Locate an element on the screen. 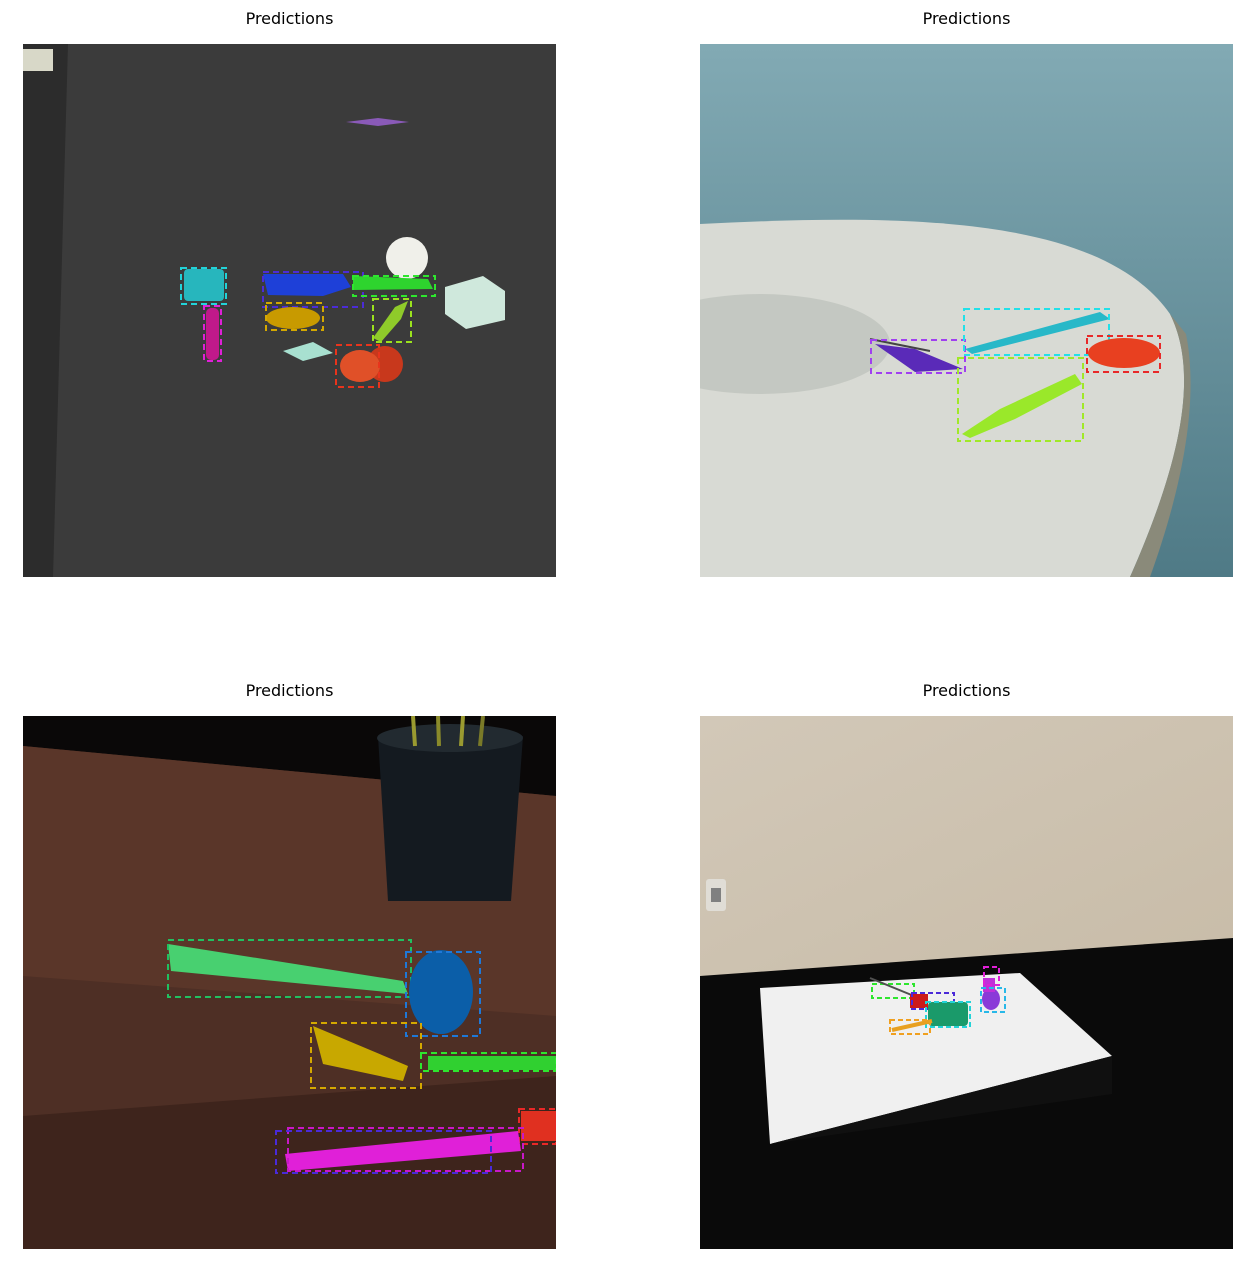 The image size is (1256, 1274). cyan-mask is located at coordinates (204, 285).